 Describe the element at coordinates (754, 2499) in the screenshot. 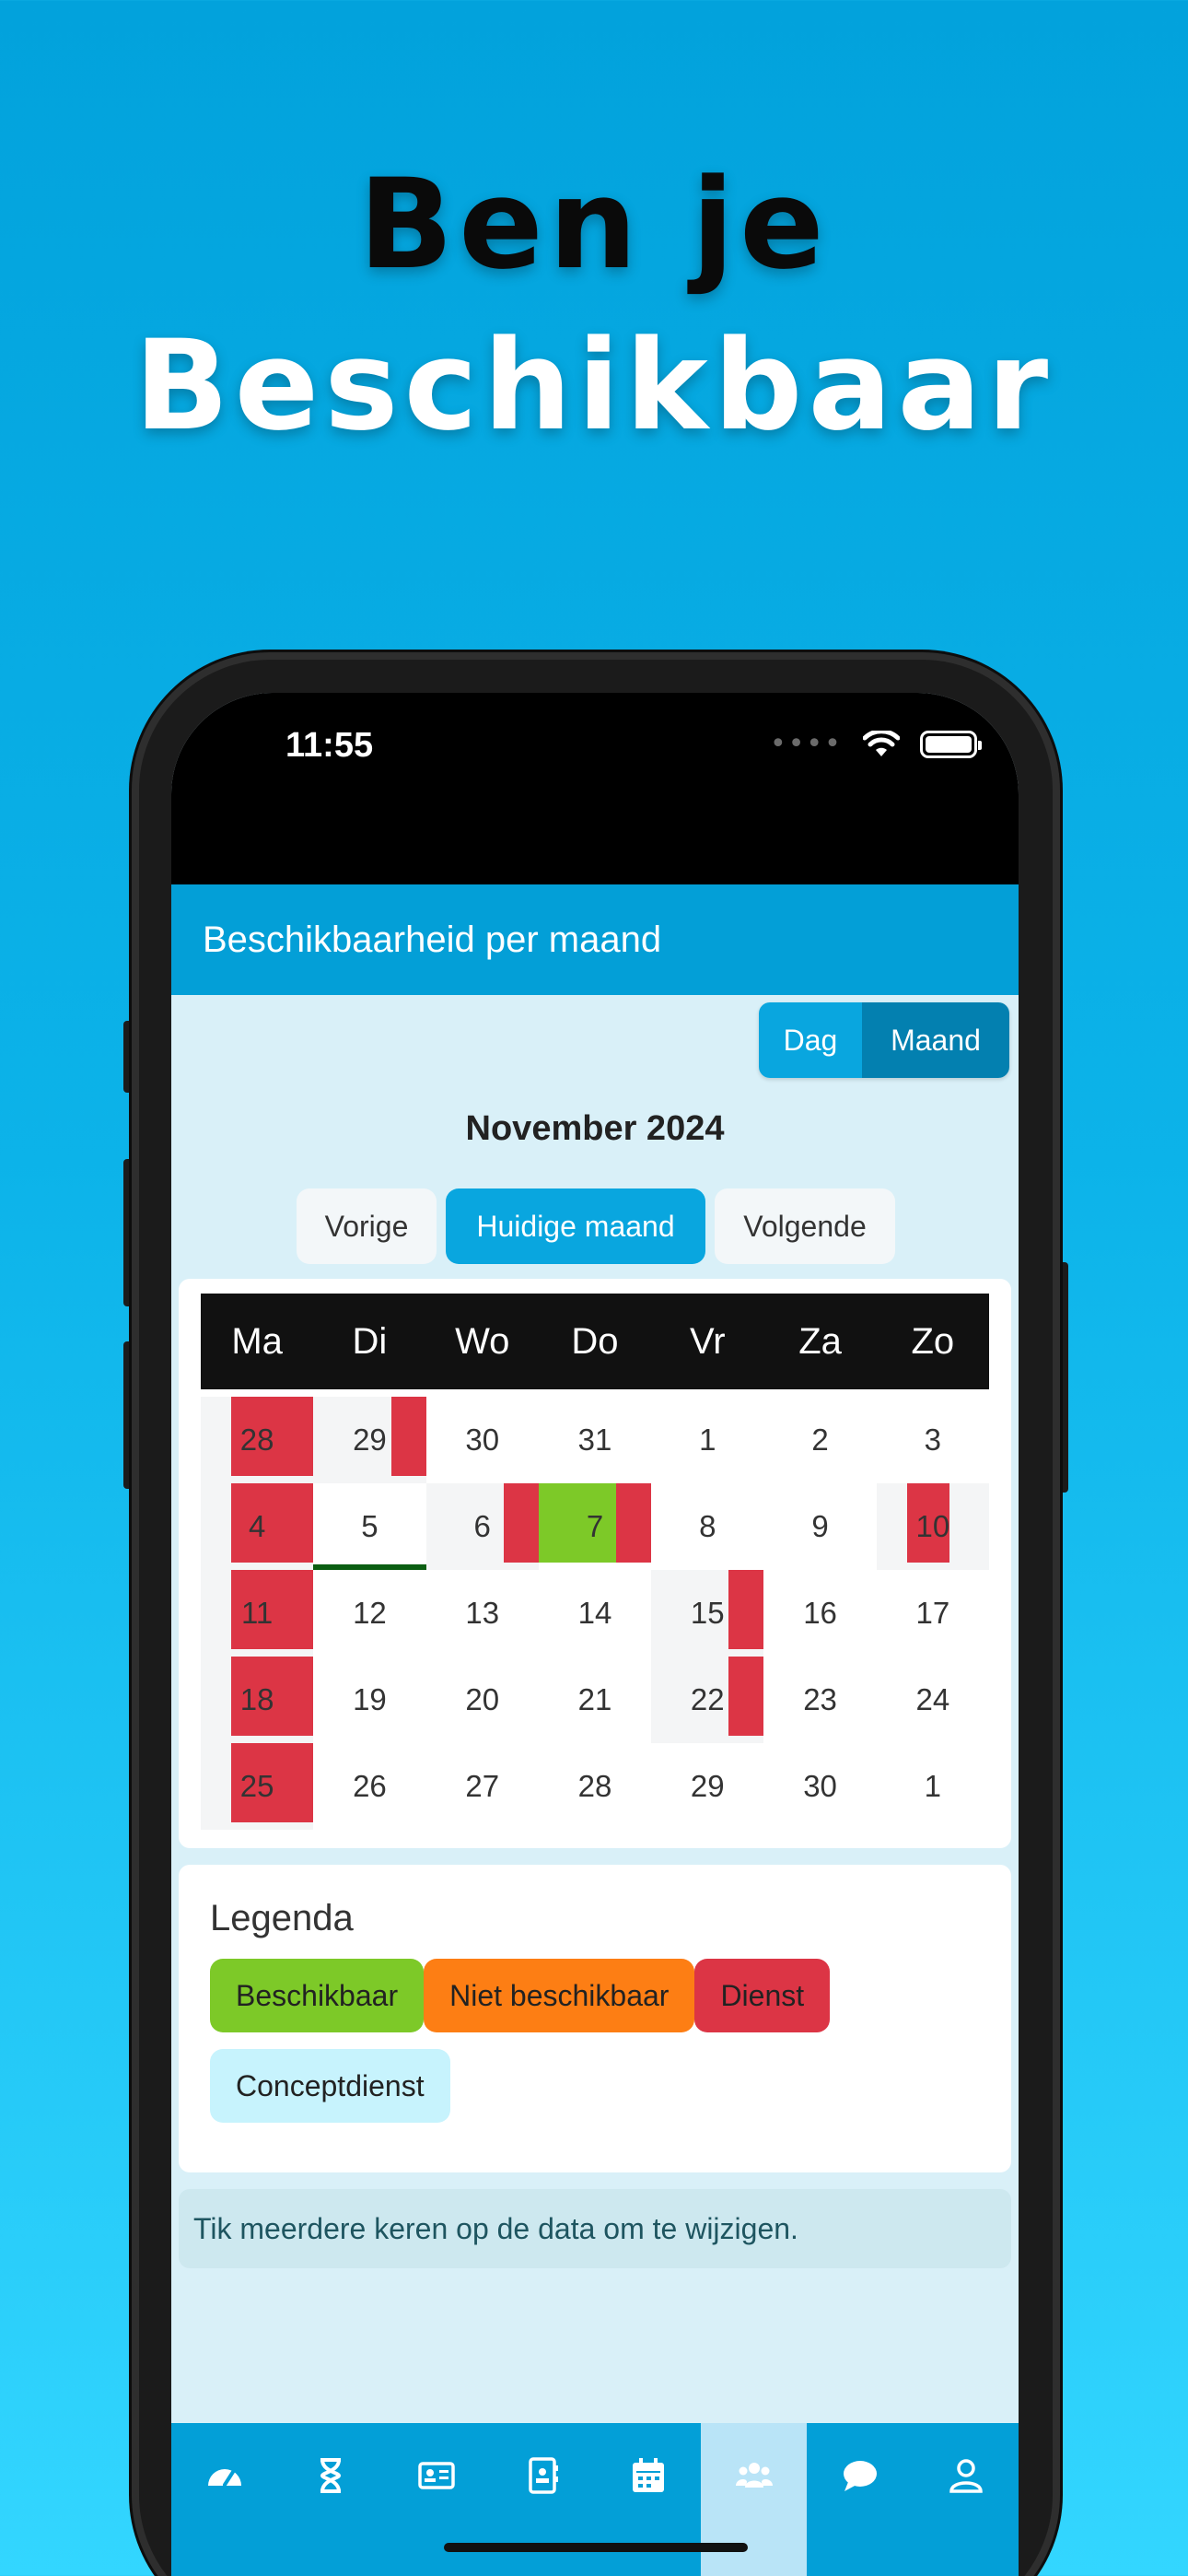

I see `tab-availability` at that location.